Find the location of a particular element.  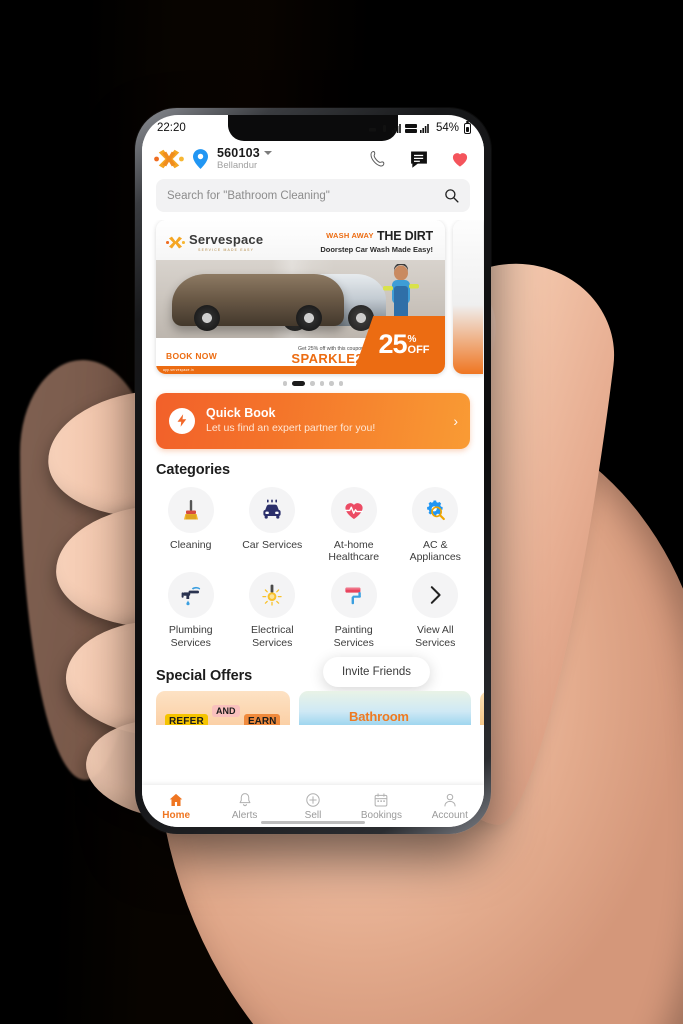

banner-car-dirty is located at coordinates (258, 302).